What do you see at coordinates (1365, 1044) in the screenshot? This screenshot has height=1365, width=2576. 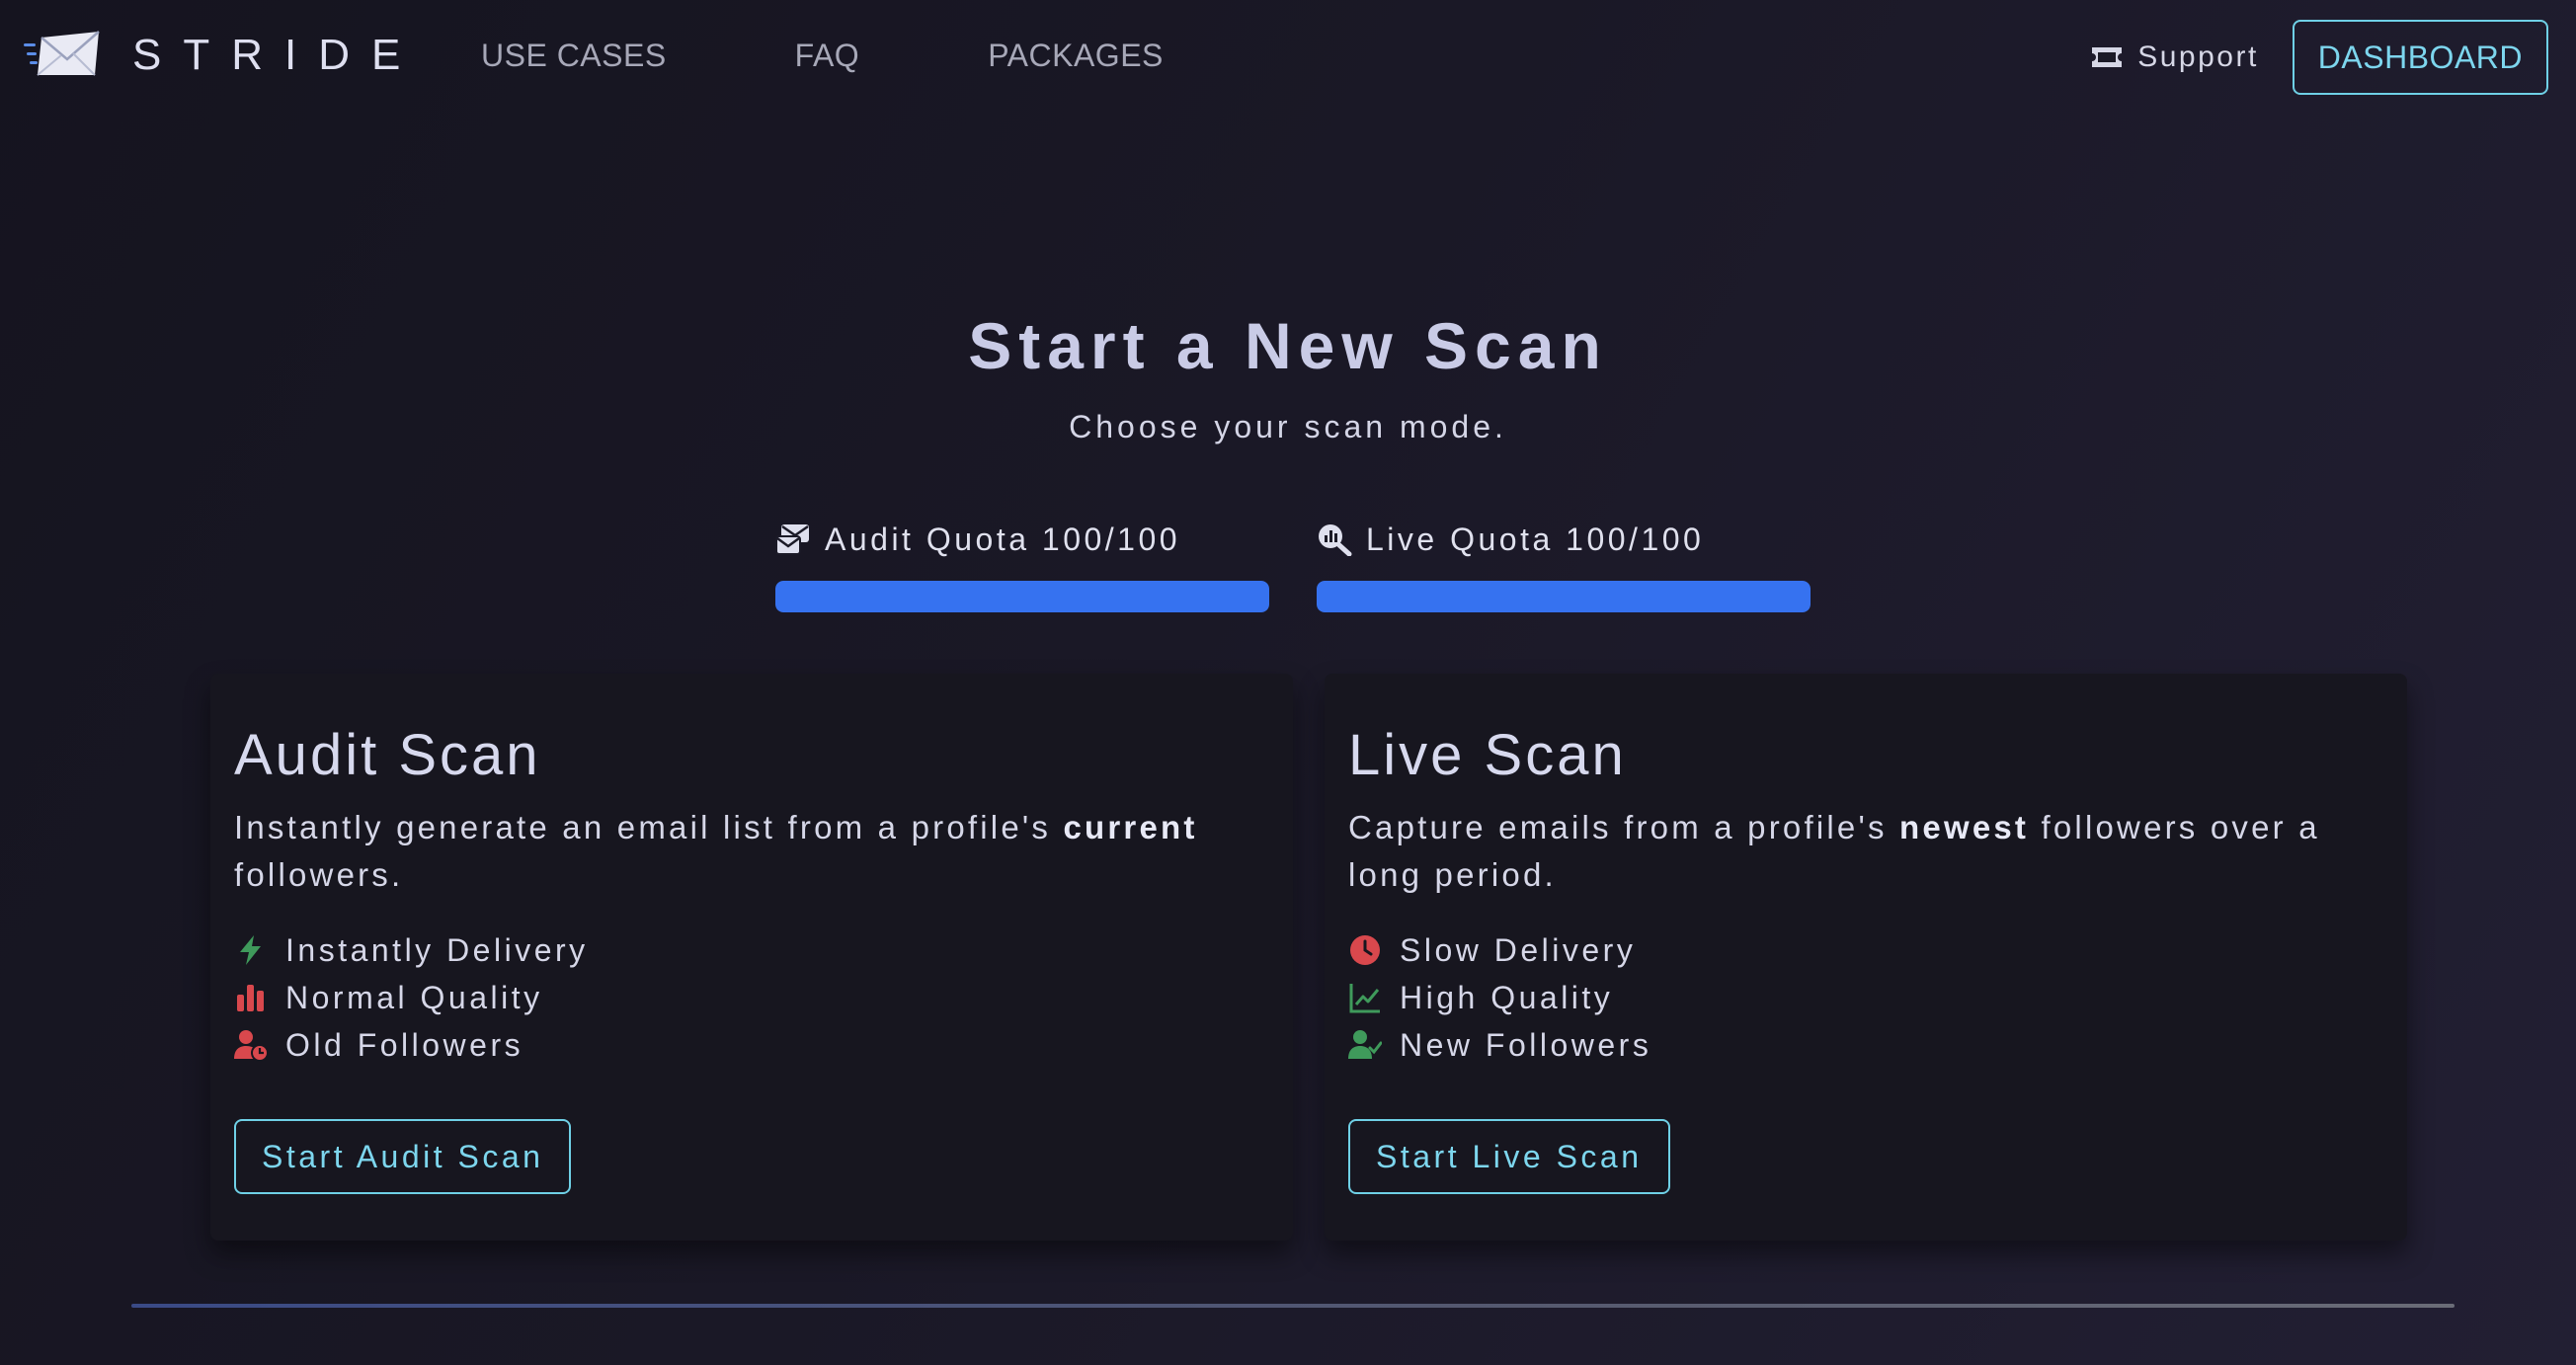 I see `user-check-icon` at bounding box center [1365, 1044].